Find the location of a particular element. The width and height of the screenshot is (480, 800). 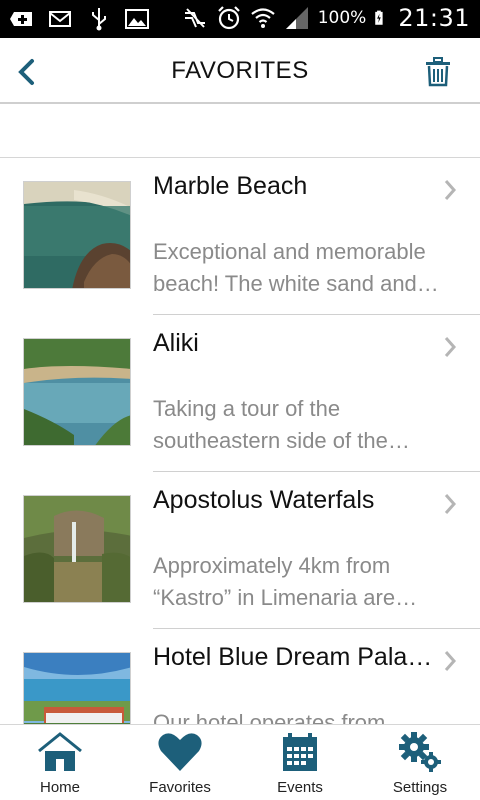

battery-percentage: 100% is located at coordinates (342, 18).